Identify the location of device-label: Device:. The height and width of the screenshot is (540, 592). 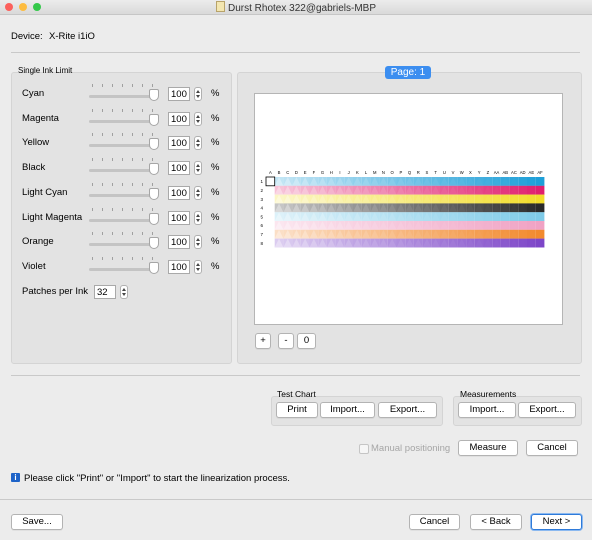
(27, 36).